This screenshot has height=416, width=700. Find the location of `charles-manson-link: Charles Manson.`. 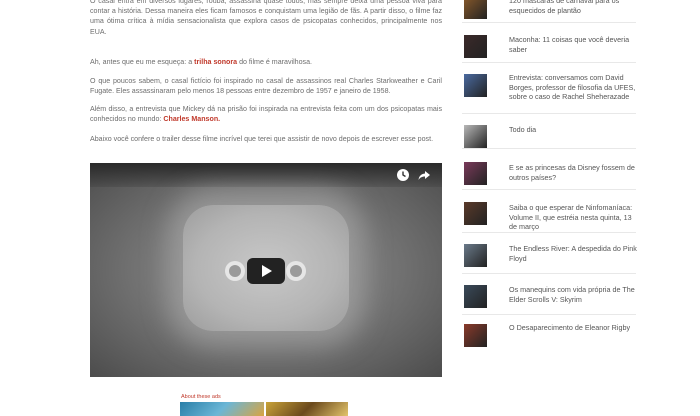

charles-manson-link: Charles Manson. is located at coordinates (191, 119).